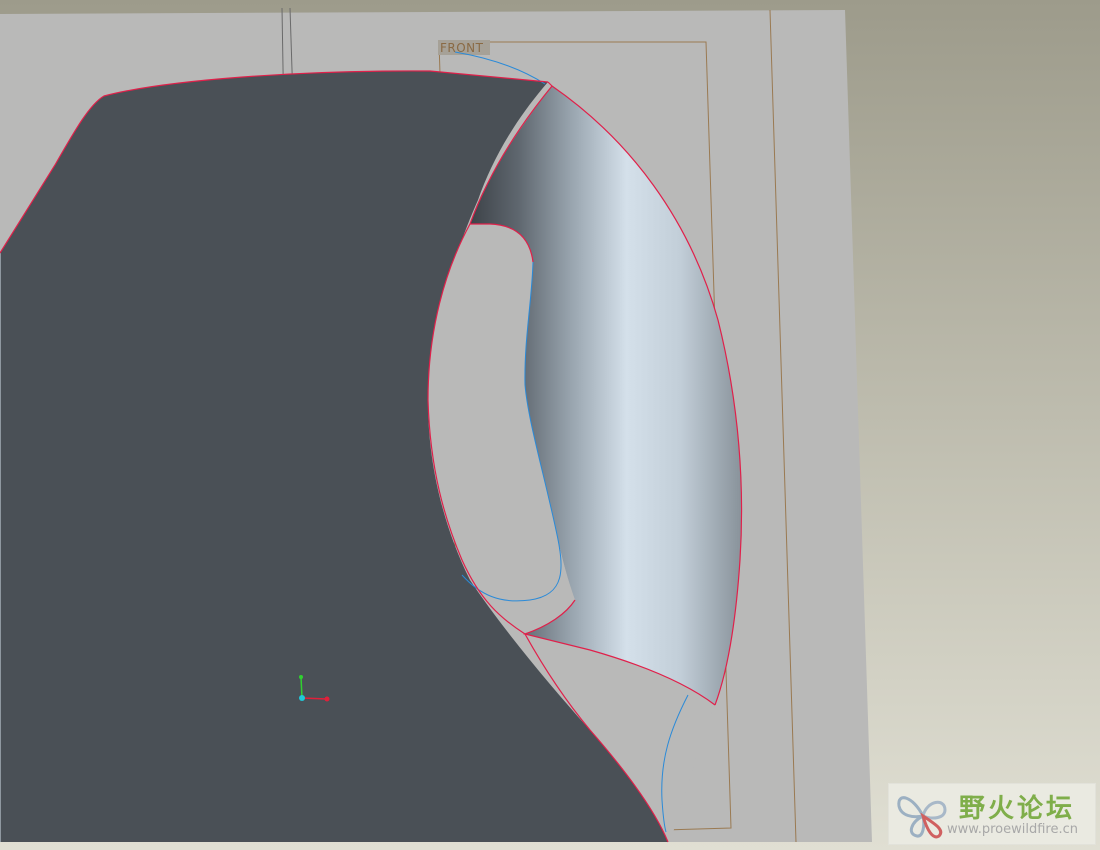 The height and width of the screenshot is (850, 1100). What do you see at coordinates (314, 698) in the screenshot?
I see `x-axis-icon` at bounding box center [314, 698].